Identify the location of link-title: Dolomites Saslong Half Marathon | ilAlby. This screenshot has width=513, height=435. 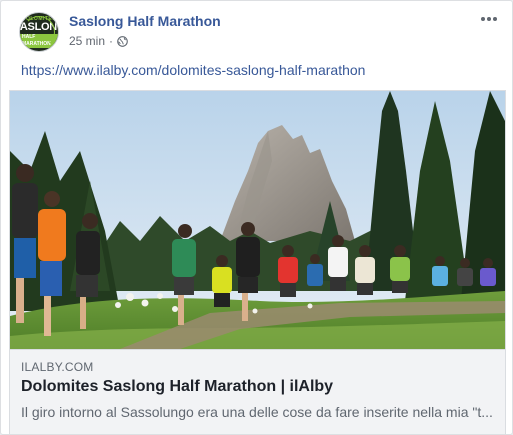
(177, 387).